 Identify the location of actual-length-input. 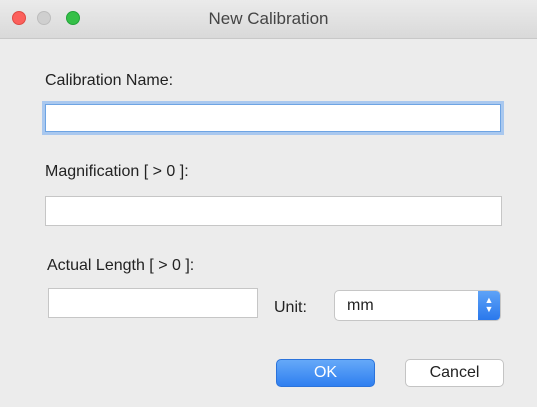
(153, 303).